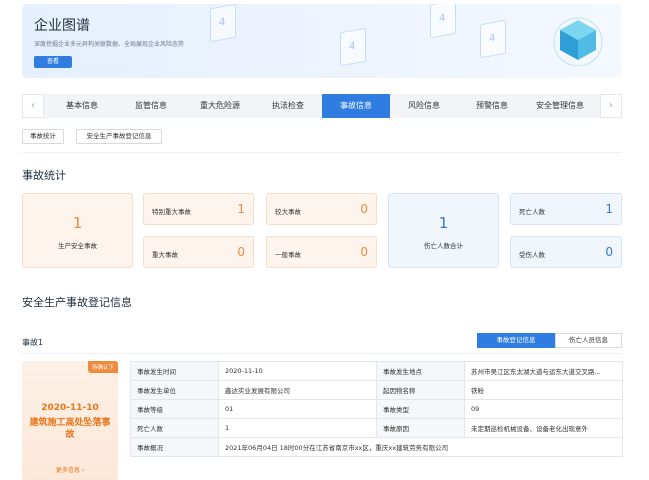 This screenshot has height=480, width=649. Describe the element at coordinates (198, 209) in the screenshot. I see `stat-card-extra-major: 特别重大事故 1` at that location.